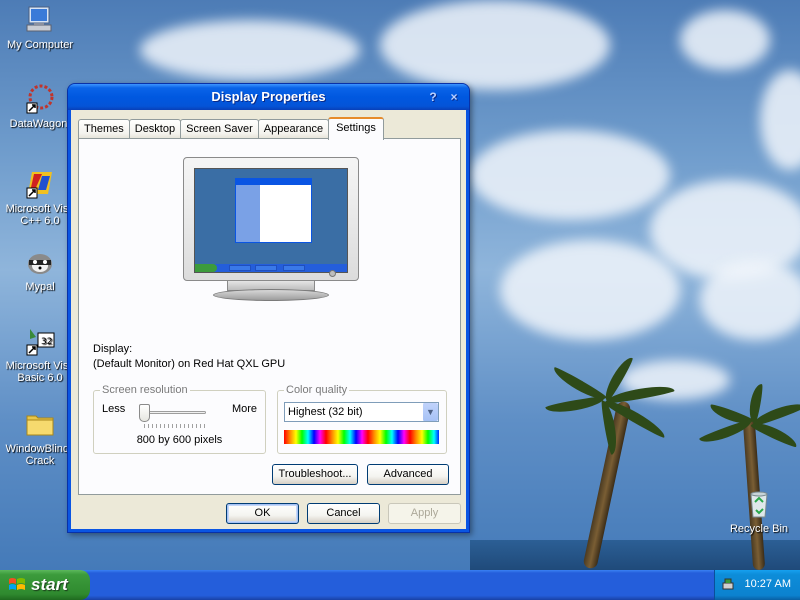 The height and width of the screenshot is (600, 800). I want to click on resolution-value: 800 by 600 pixels, so click(179, 440).